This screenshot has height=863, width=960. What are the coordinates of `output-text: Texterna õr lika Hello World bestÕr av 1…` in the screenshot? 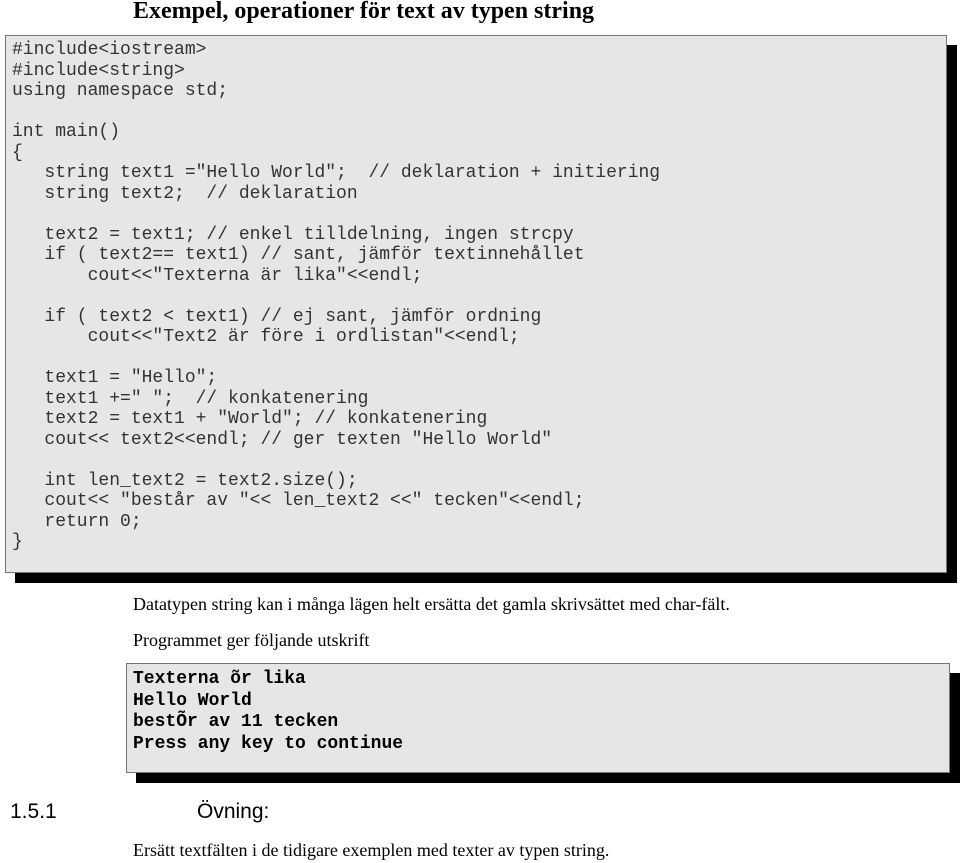 It's located at (268, 711).